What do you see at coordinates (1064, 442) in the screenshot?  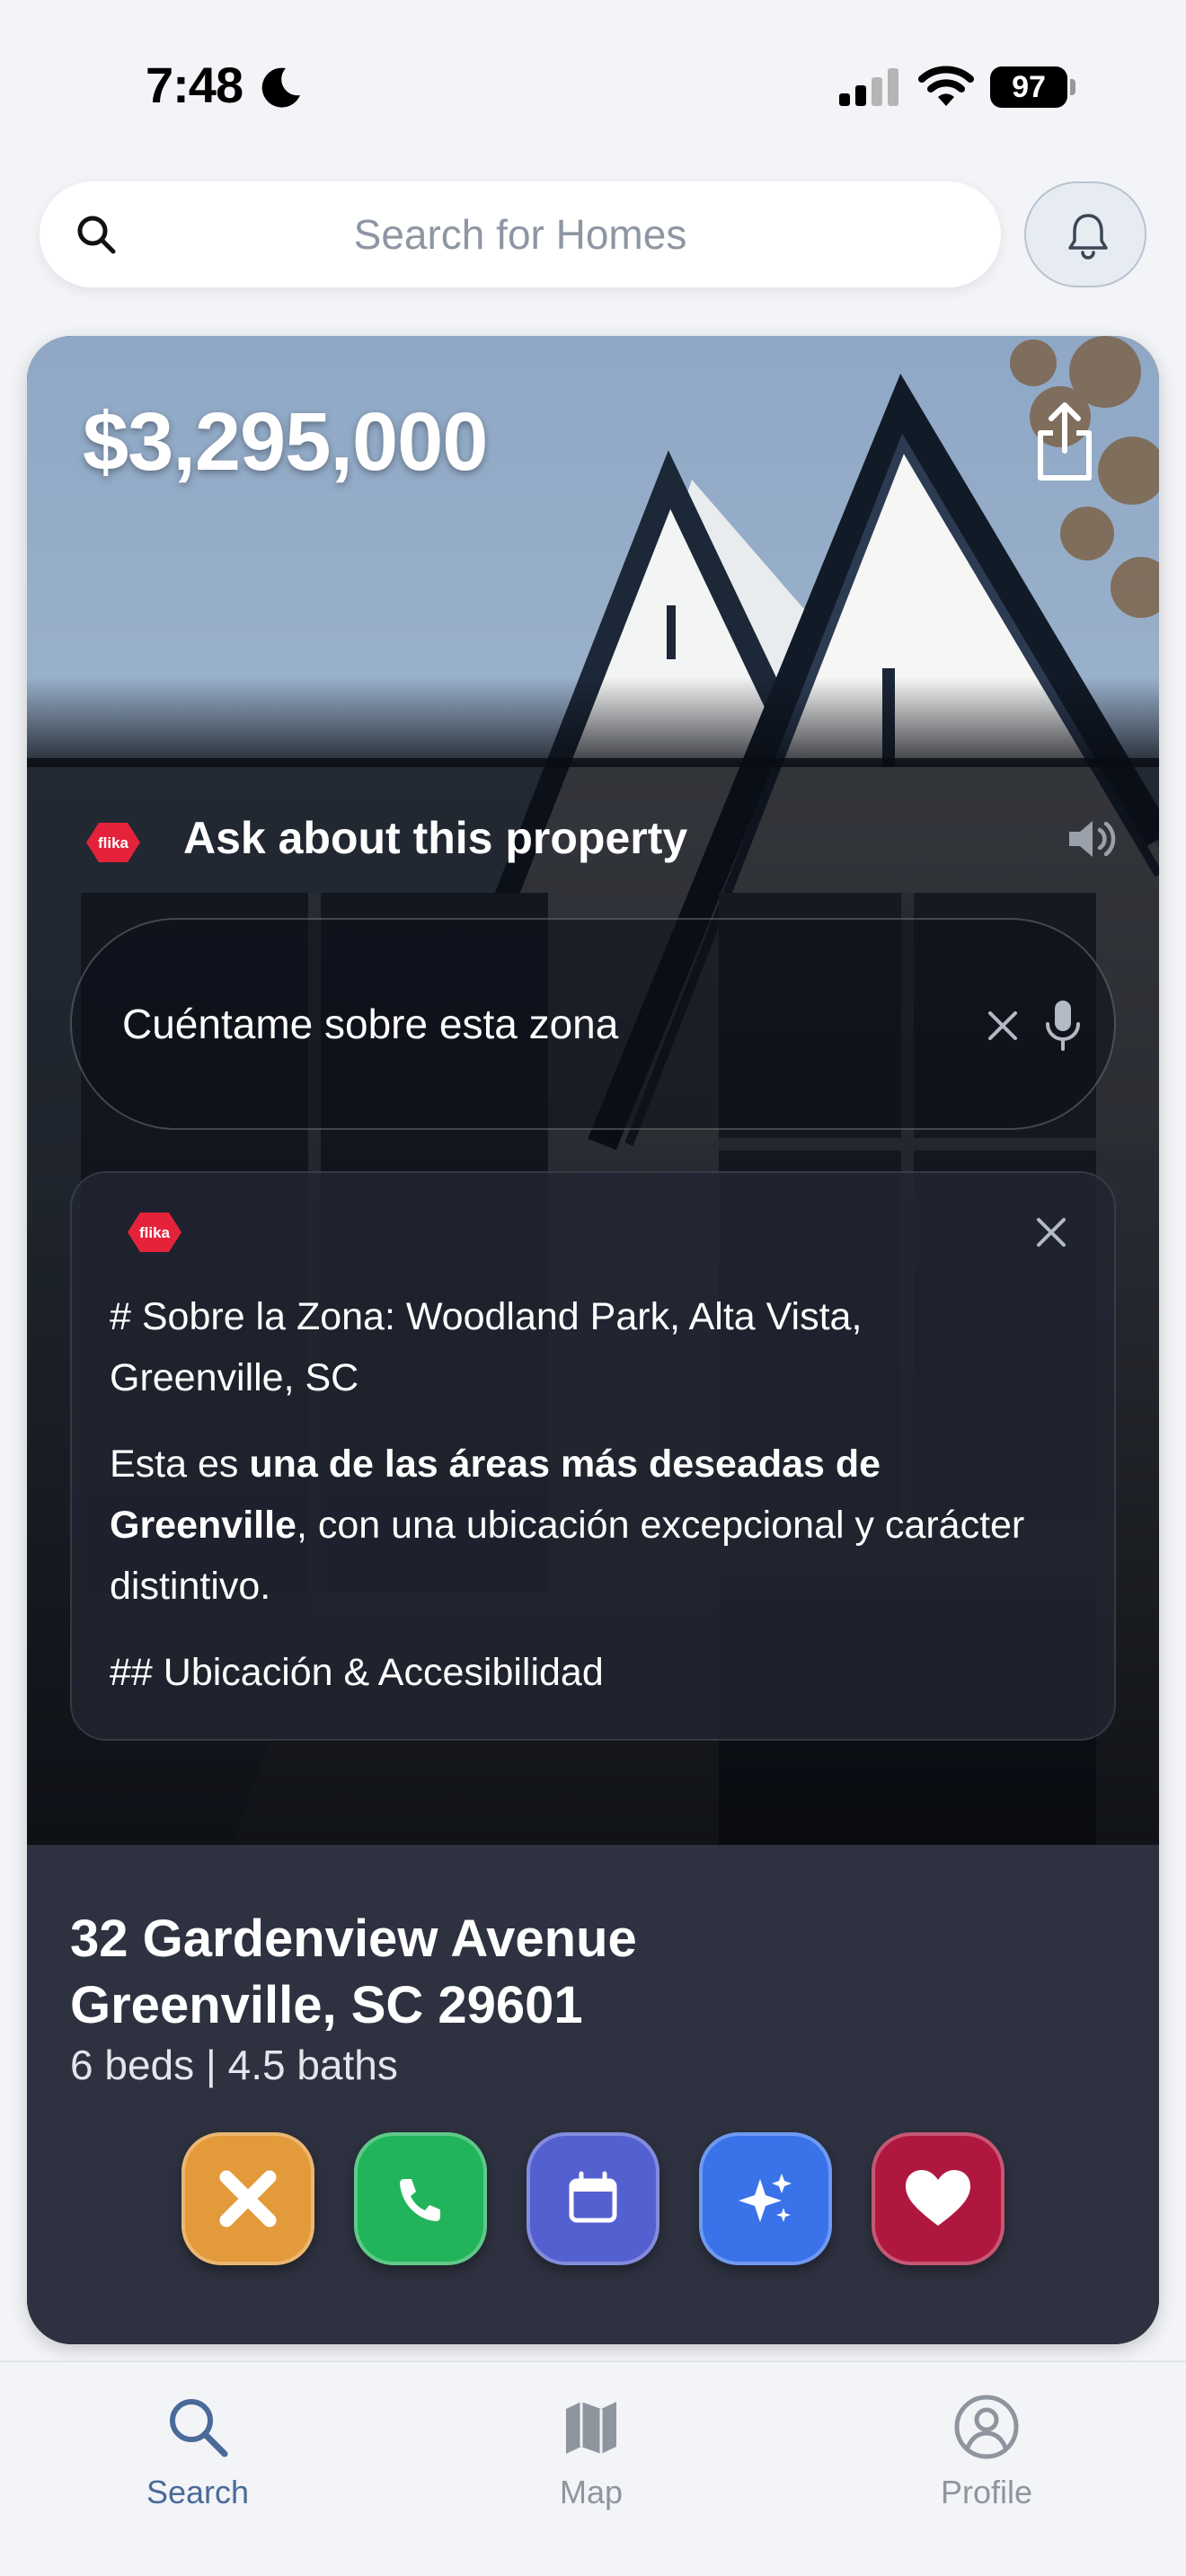 I see `share-icon` at bounding box center [1064, 442].